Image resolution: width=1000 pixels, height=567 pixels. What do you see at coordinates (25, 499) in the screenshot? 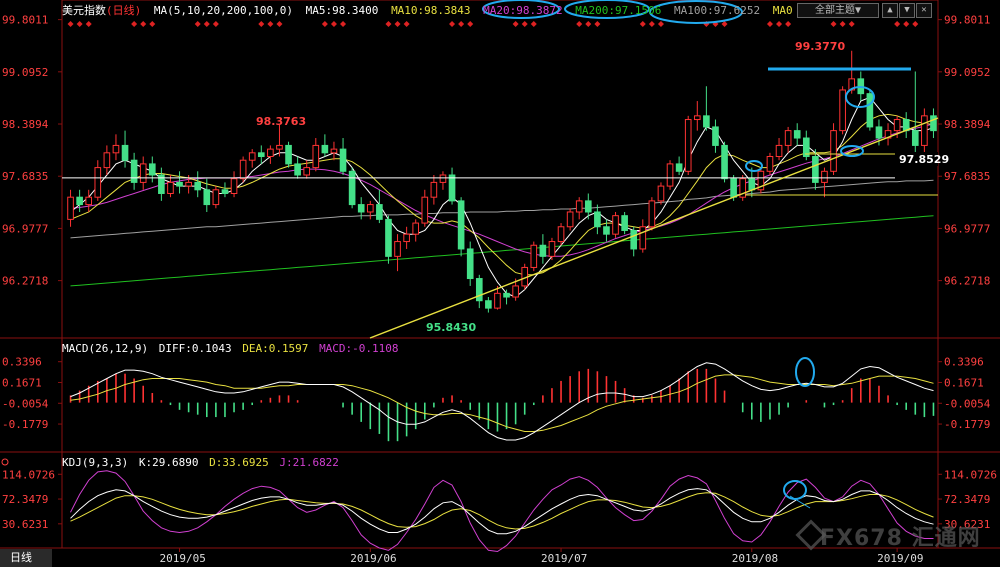
I see `kdj-axis-label-left: 72.3479` at bounding box center [25, 499].